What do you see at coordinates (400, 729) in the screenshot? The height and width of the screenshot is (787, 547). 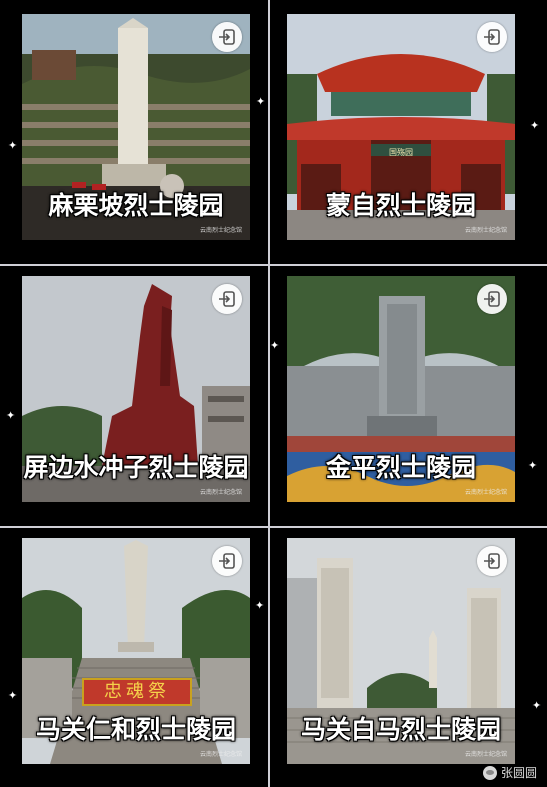 I see `tile-caption: 马关白马烈士陵园` at bounding box center [400, 729].